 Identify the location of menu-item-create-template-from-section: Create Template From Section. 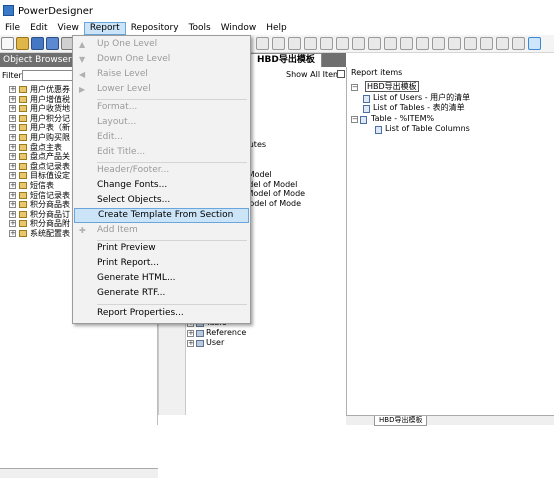
(161, 215).